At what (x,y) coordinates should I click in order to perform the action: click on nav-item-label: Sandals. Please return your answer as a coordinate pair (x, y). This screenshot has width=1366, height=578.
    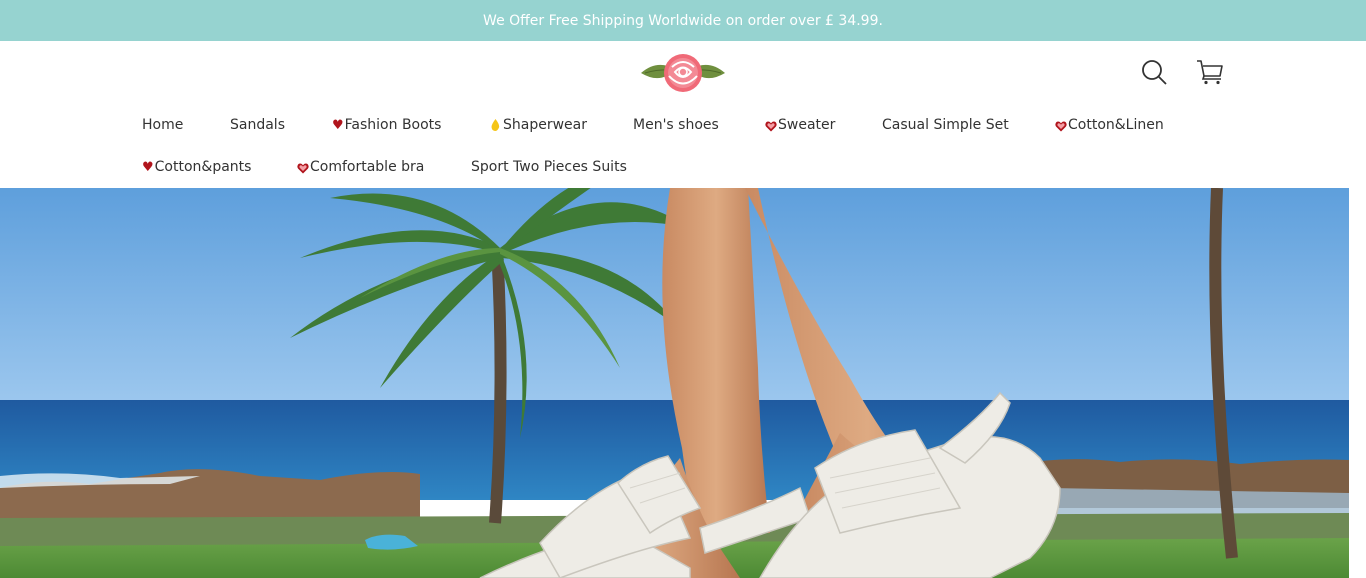
    Looking at the image, I should click on (257, 125).